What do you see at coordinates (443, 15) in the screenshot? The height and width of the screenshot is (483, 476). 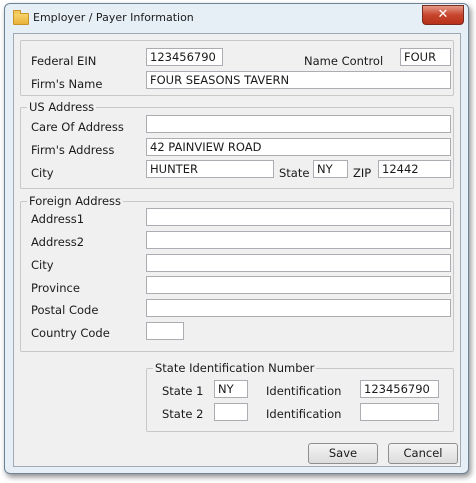 I see `close-button: ✕` at bounding box center [443, 15].